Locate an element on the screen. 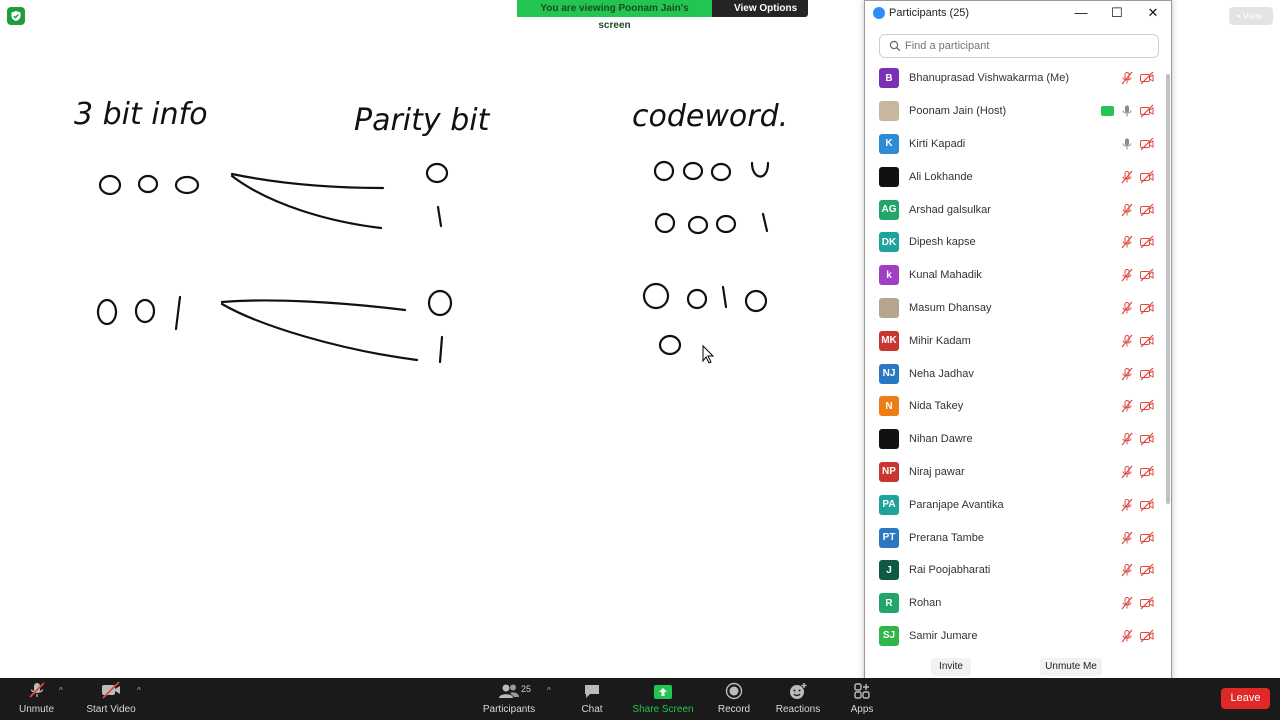 The image size is (1280, 720). participant-name: Kunal Mahadik is located at coordinates (945, 275).